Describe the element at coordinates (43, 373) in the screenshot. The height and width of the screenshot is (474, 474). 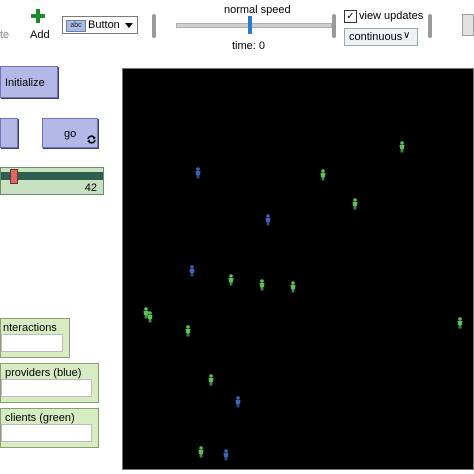
I see `monitor-label: providers (blue)` at that location.